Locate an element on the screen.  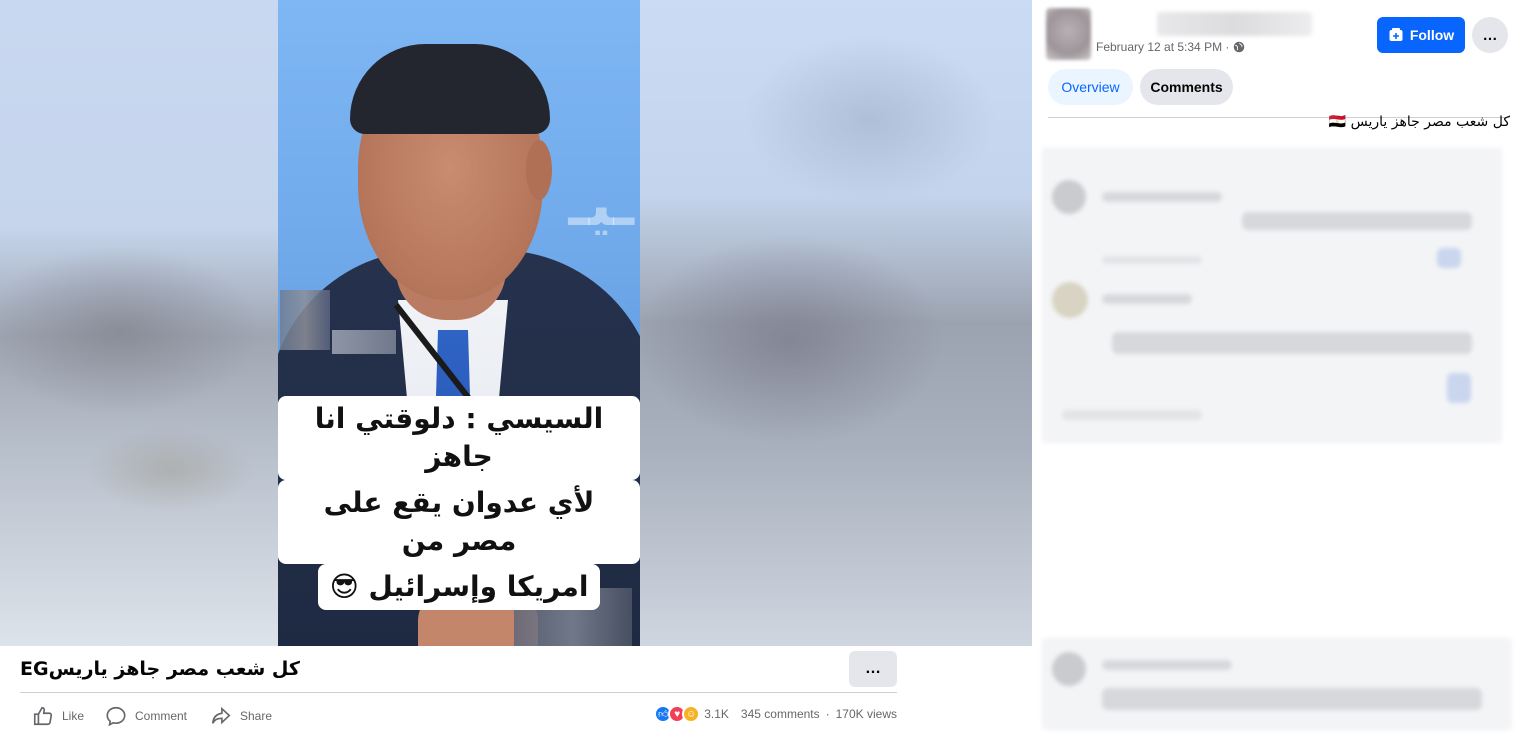
caption-line: امريكا وإسرائيل 😎 is located at coordinates (459, 587).